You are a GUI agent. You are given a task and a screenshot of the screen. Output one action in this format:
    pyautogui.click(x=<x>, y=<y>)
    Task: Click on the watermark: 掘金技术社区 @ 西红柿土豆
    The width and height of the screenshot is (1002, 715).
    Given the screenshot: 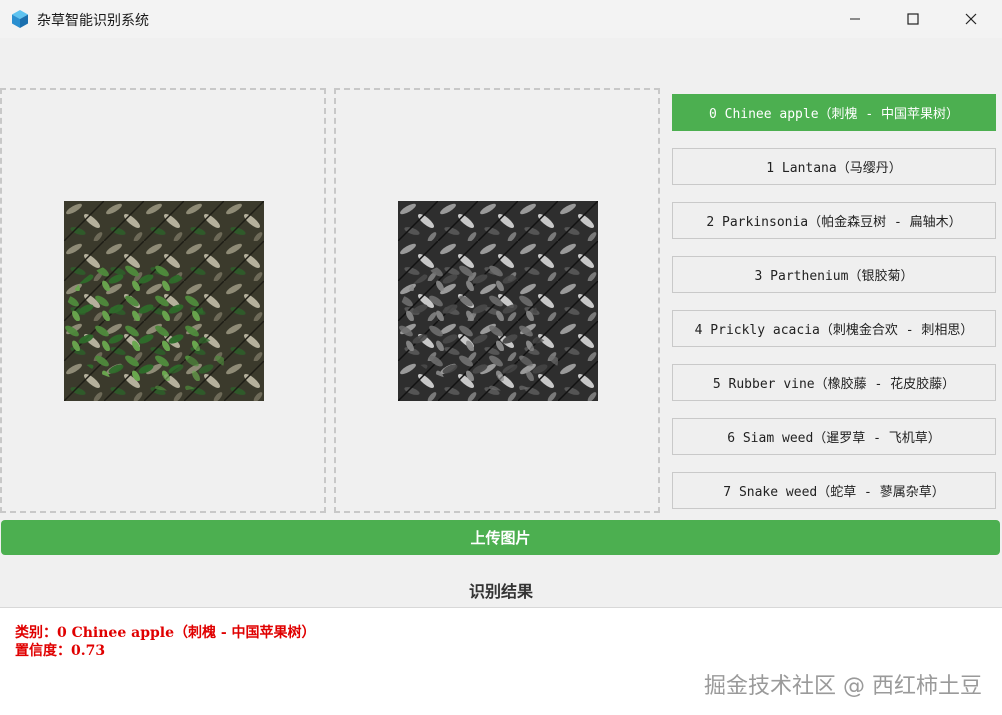 What is the action you would take?
    pyautogui.click(x=843, y=686)
    